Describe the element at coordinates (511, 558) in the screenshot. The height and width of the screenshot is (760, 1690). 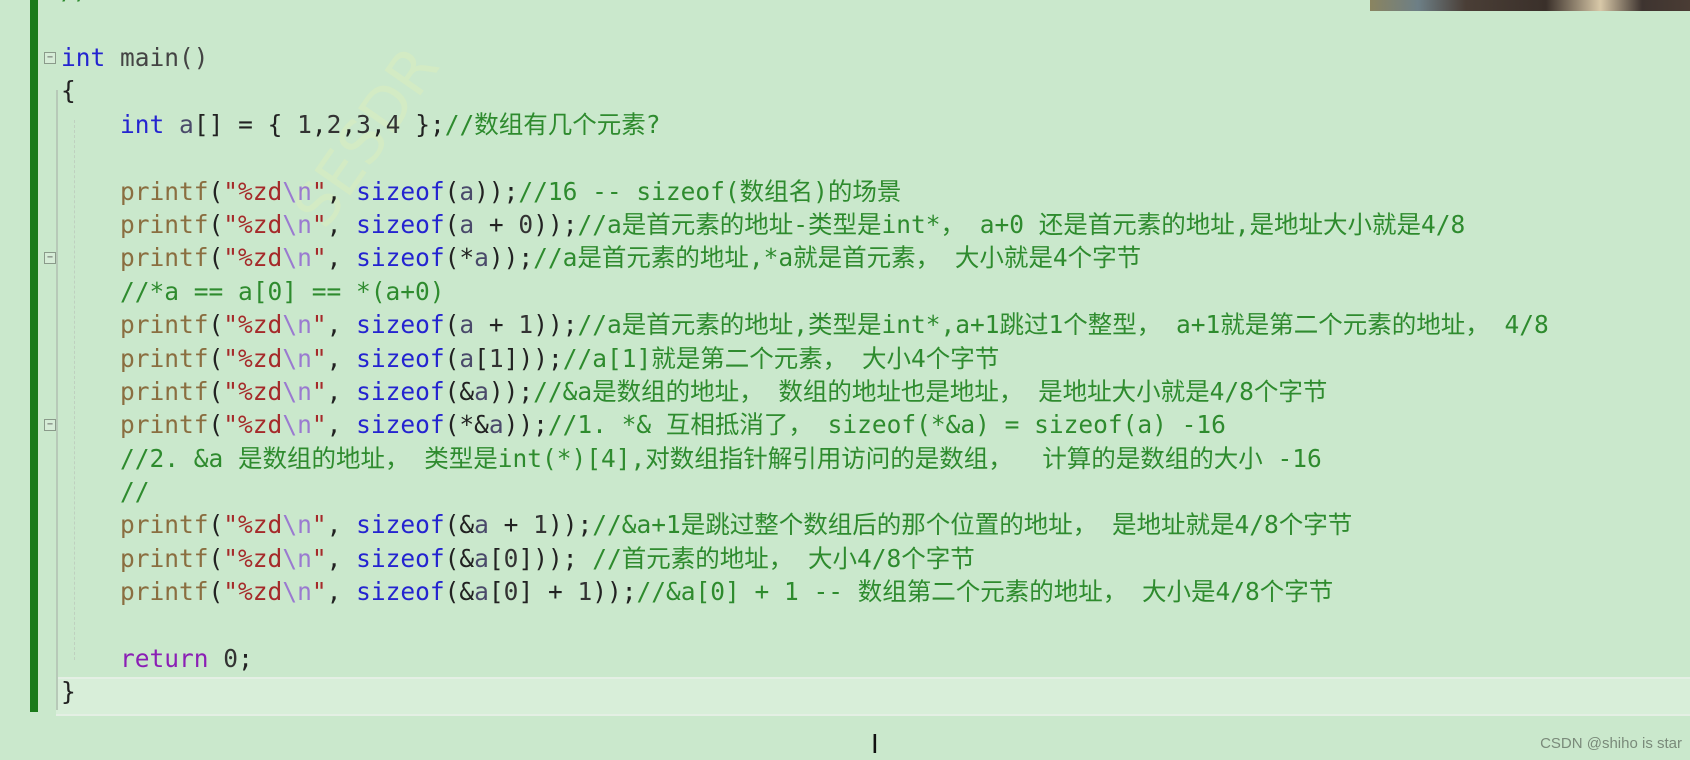
I see `code-token: 0` at that location.